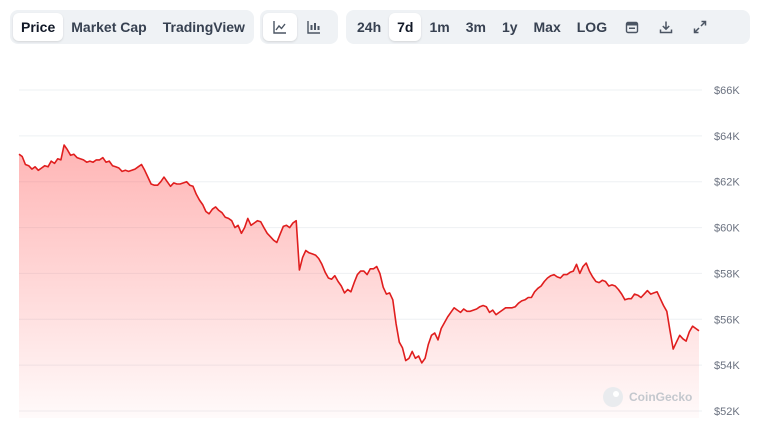  What do you see at coordinates (613, 397) in the screenshot?
I see `coingecko-logo-icon` at bounding box center [613, 397].